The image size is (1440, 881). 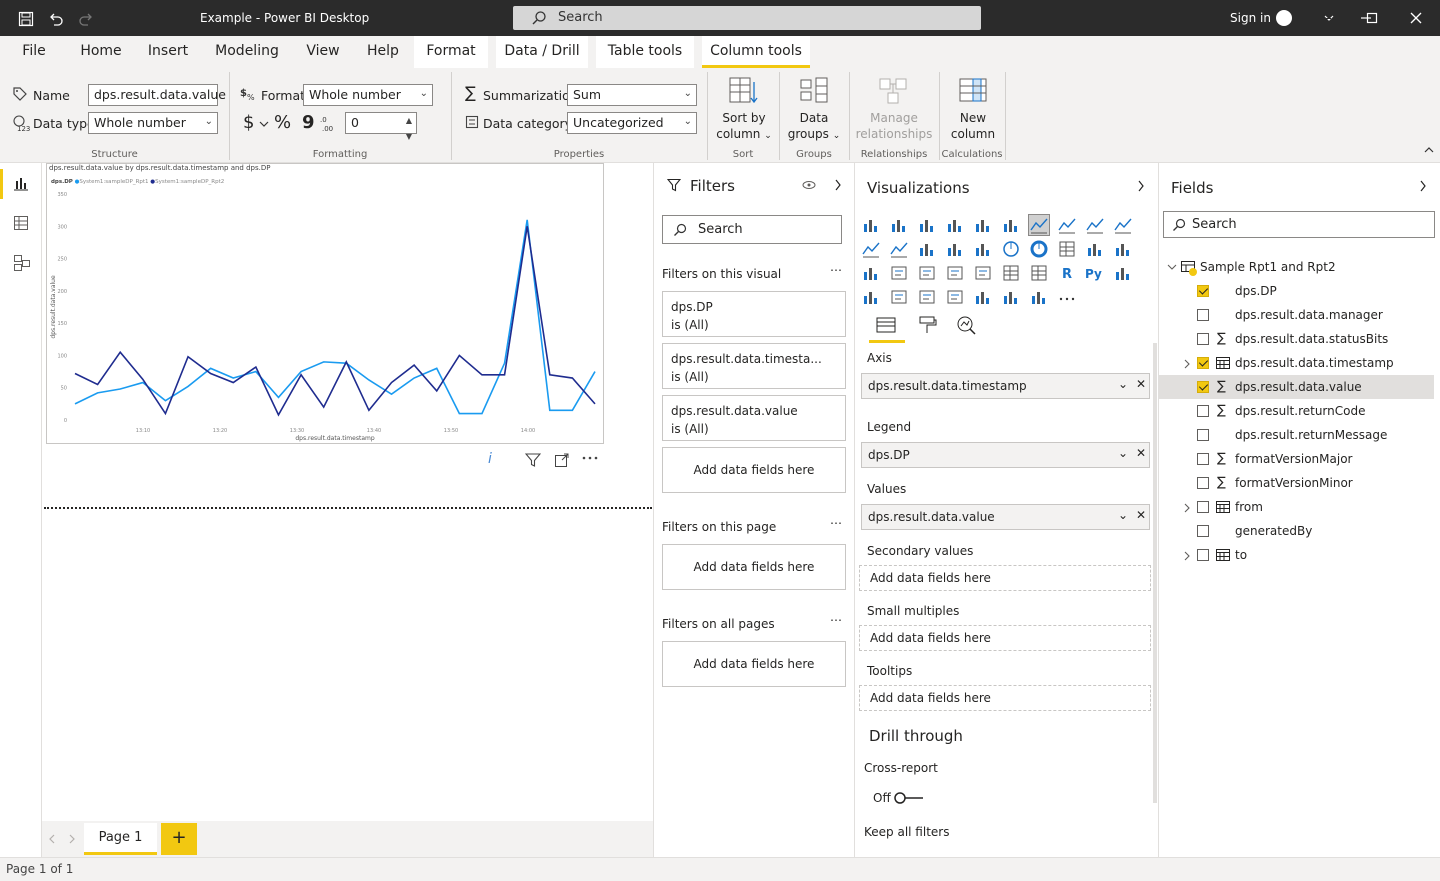 I want to click on chevron-up-icon, so click(x=1429, y=150).